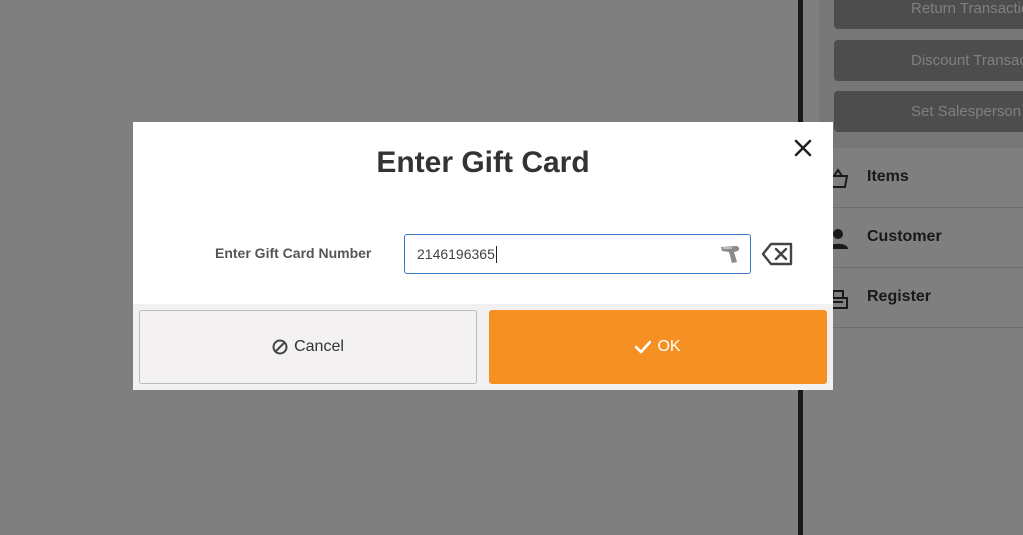 This screenshot has height=535, width=1023. I want to click on ok-button: OK, so click(658, 347).